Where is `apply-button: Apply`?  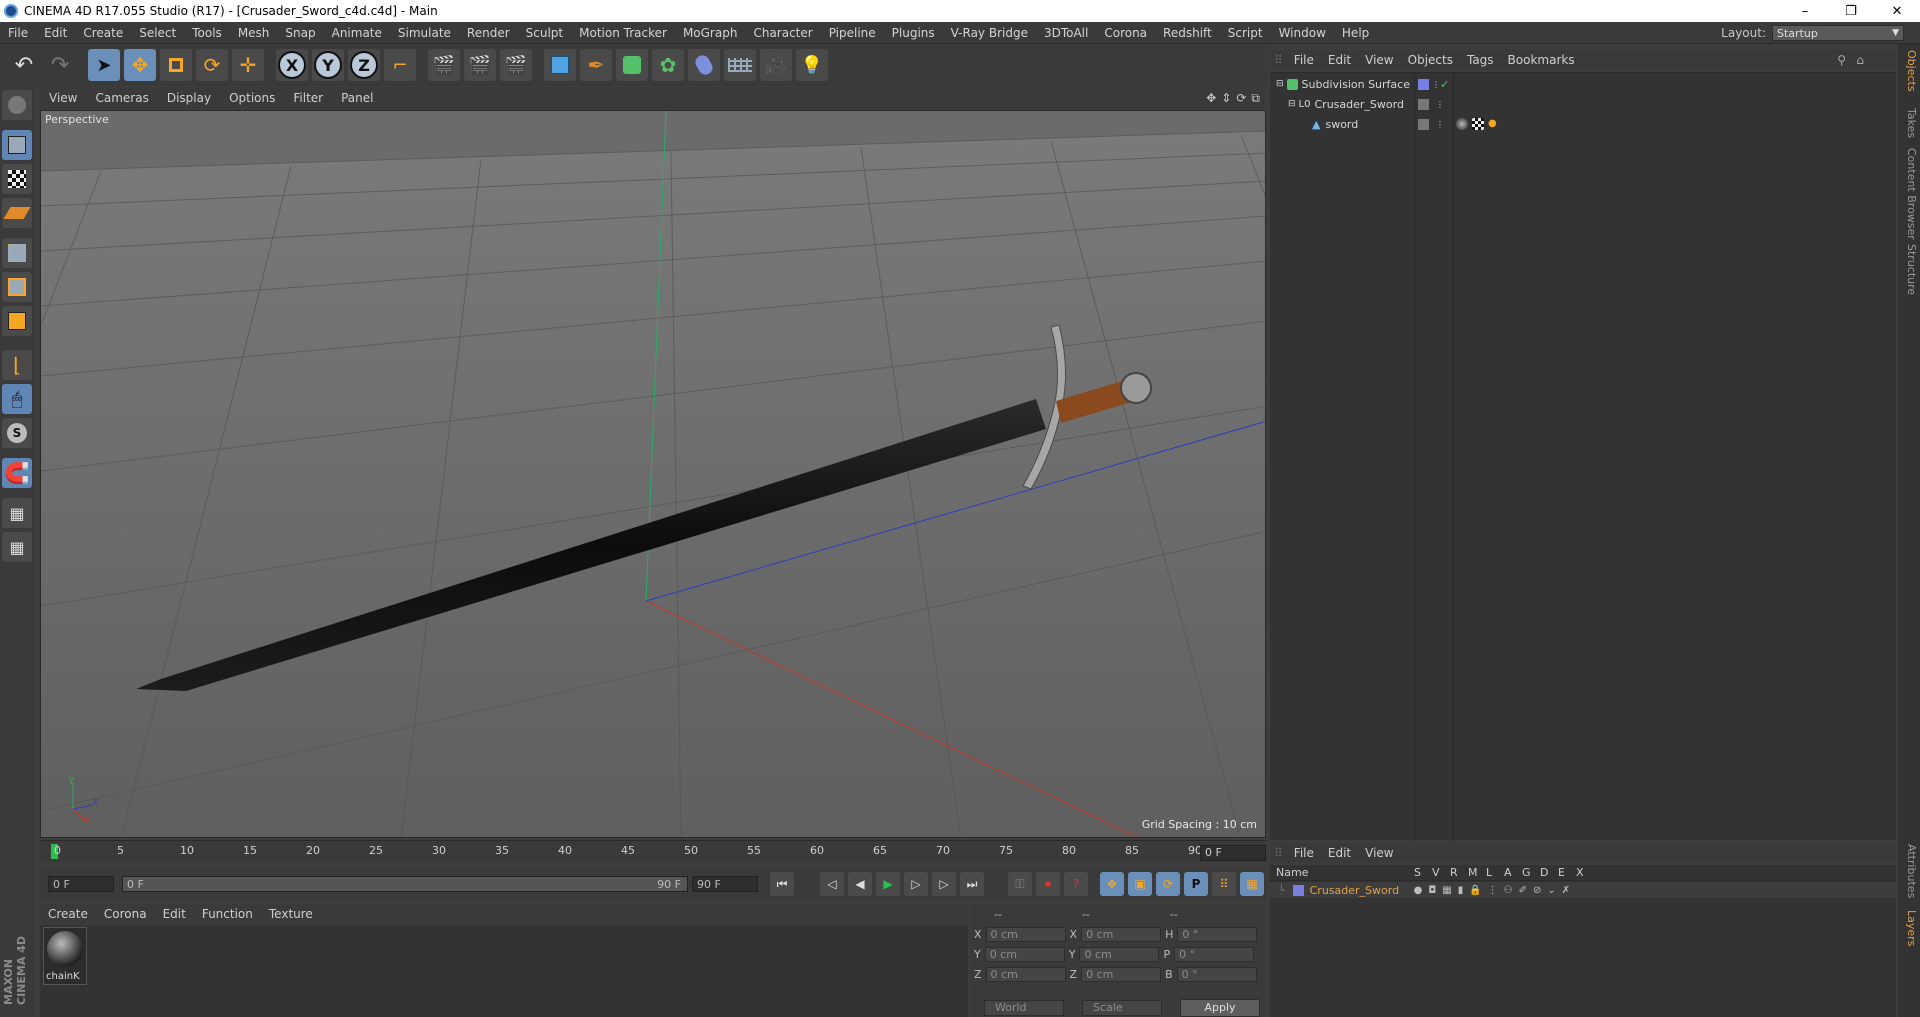
apply-button: Apply is located at coordinates (1220, 1008).